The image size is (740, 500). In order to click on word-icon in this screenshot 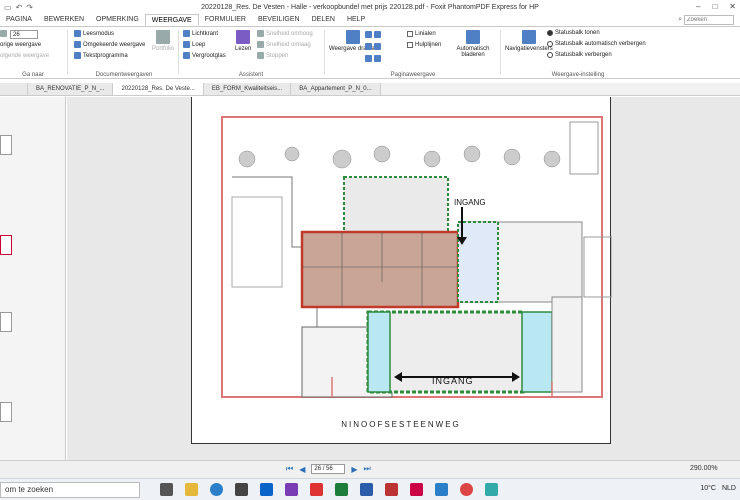, I will do `click(366, 489)`.